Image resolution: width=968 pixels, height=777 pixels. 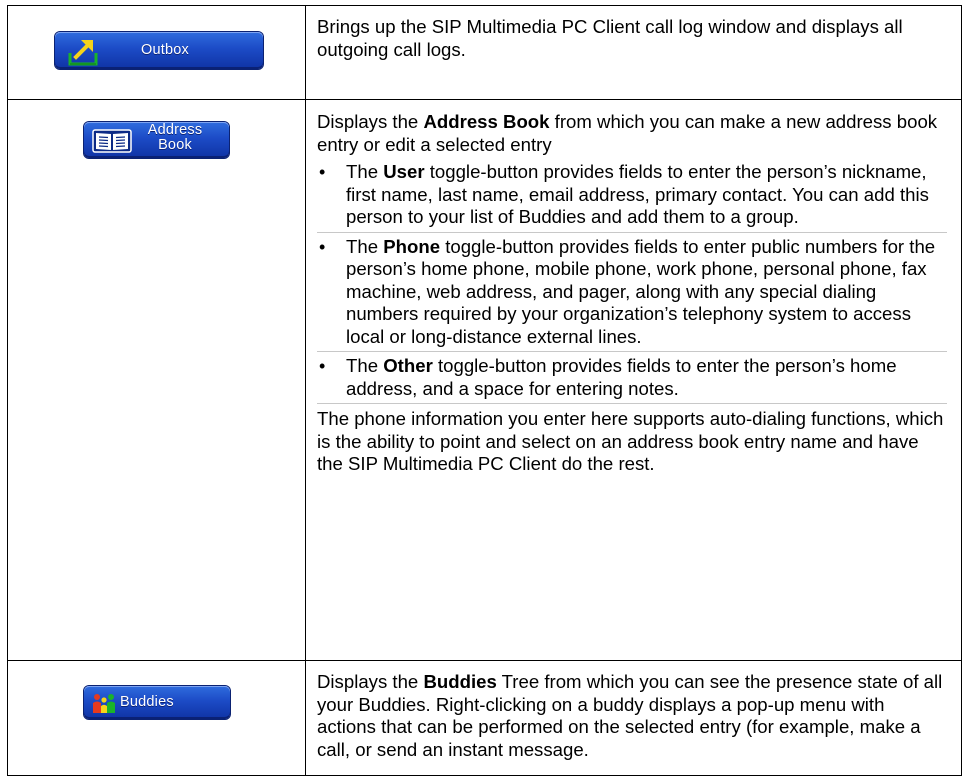 I want to click on button-cell: Outbox, so click(x=156, y=52).